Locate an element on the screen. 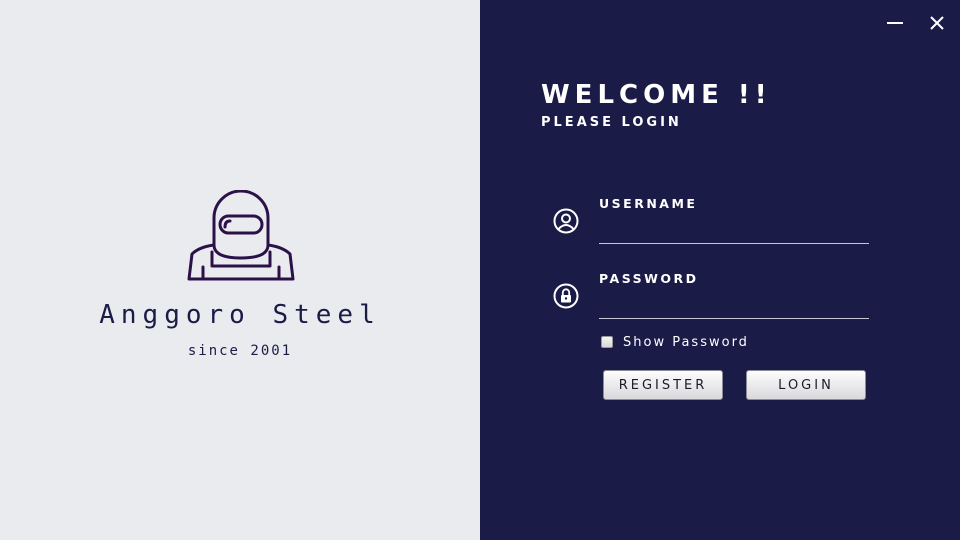 Image resolution: width=960 pixels, height=540 pixels. login-button: LOGIN is located at coordinates (806, 385).